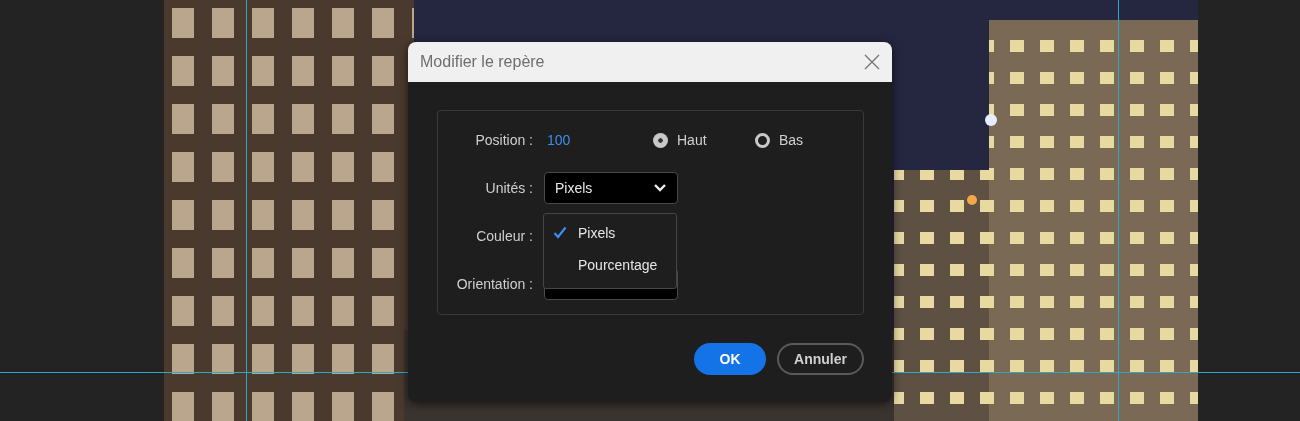  Describe the element at coordinates (660, 188) in the screenshot. I see `chevron-down-icon` at that location.